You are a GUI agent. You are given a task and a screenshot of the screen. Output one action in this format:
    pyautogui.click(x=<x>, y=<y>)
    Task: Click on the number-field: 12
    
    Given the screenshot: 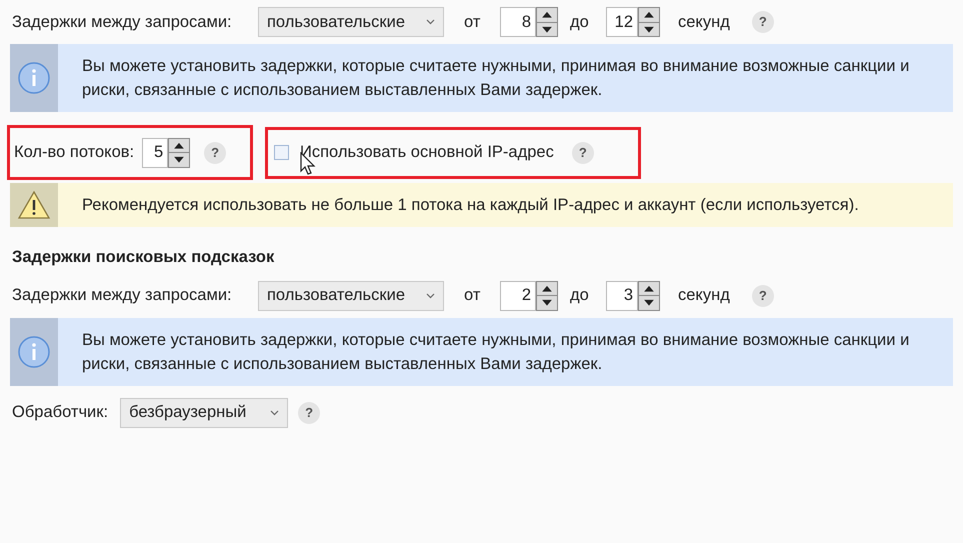 What is the action you would take?
    pyautogui.click(x=622, y=22)
    